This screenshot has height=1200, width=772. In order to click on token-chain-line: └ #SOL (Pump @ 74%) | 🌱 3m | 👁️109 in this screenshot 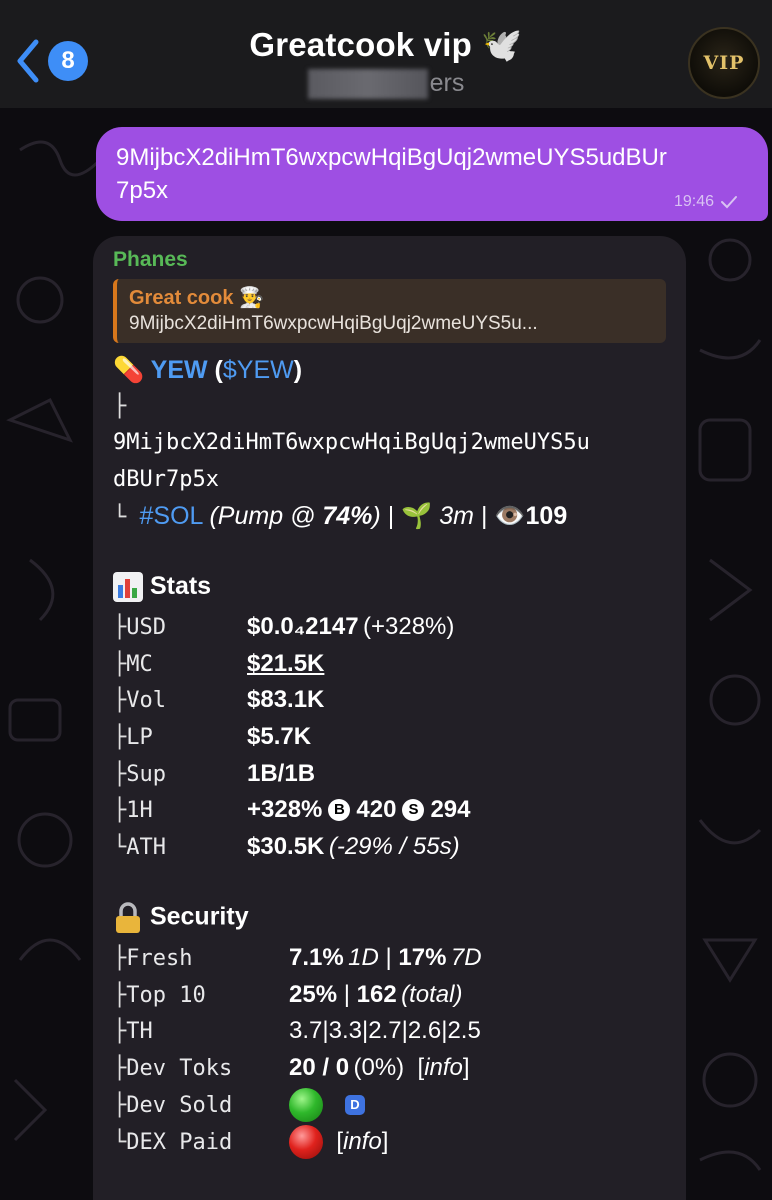, I will do `click(340, 516)`.